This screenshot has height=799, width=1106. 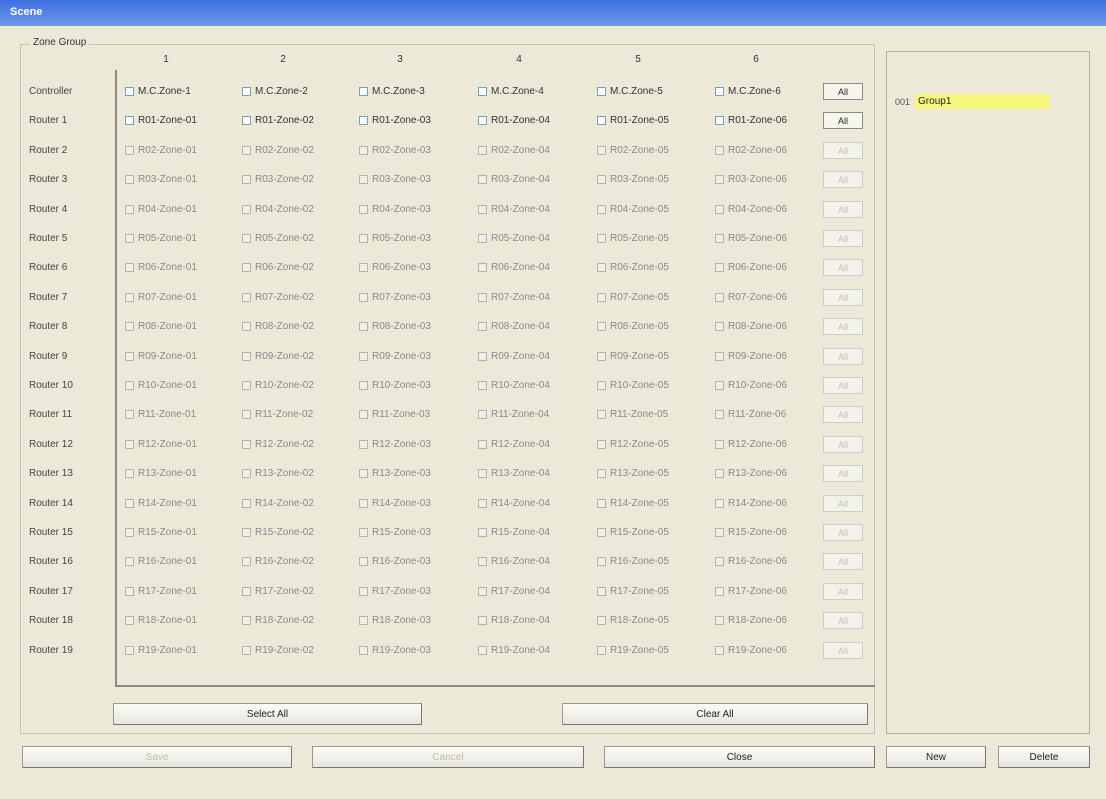 I want to click on zone-checkbox: R06-Zone-04, so click(x=514, y=267).